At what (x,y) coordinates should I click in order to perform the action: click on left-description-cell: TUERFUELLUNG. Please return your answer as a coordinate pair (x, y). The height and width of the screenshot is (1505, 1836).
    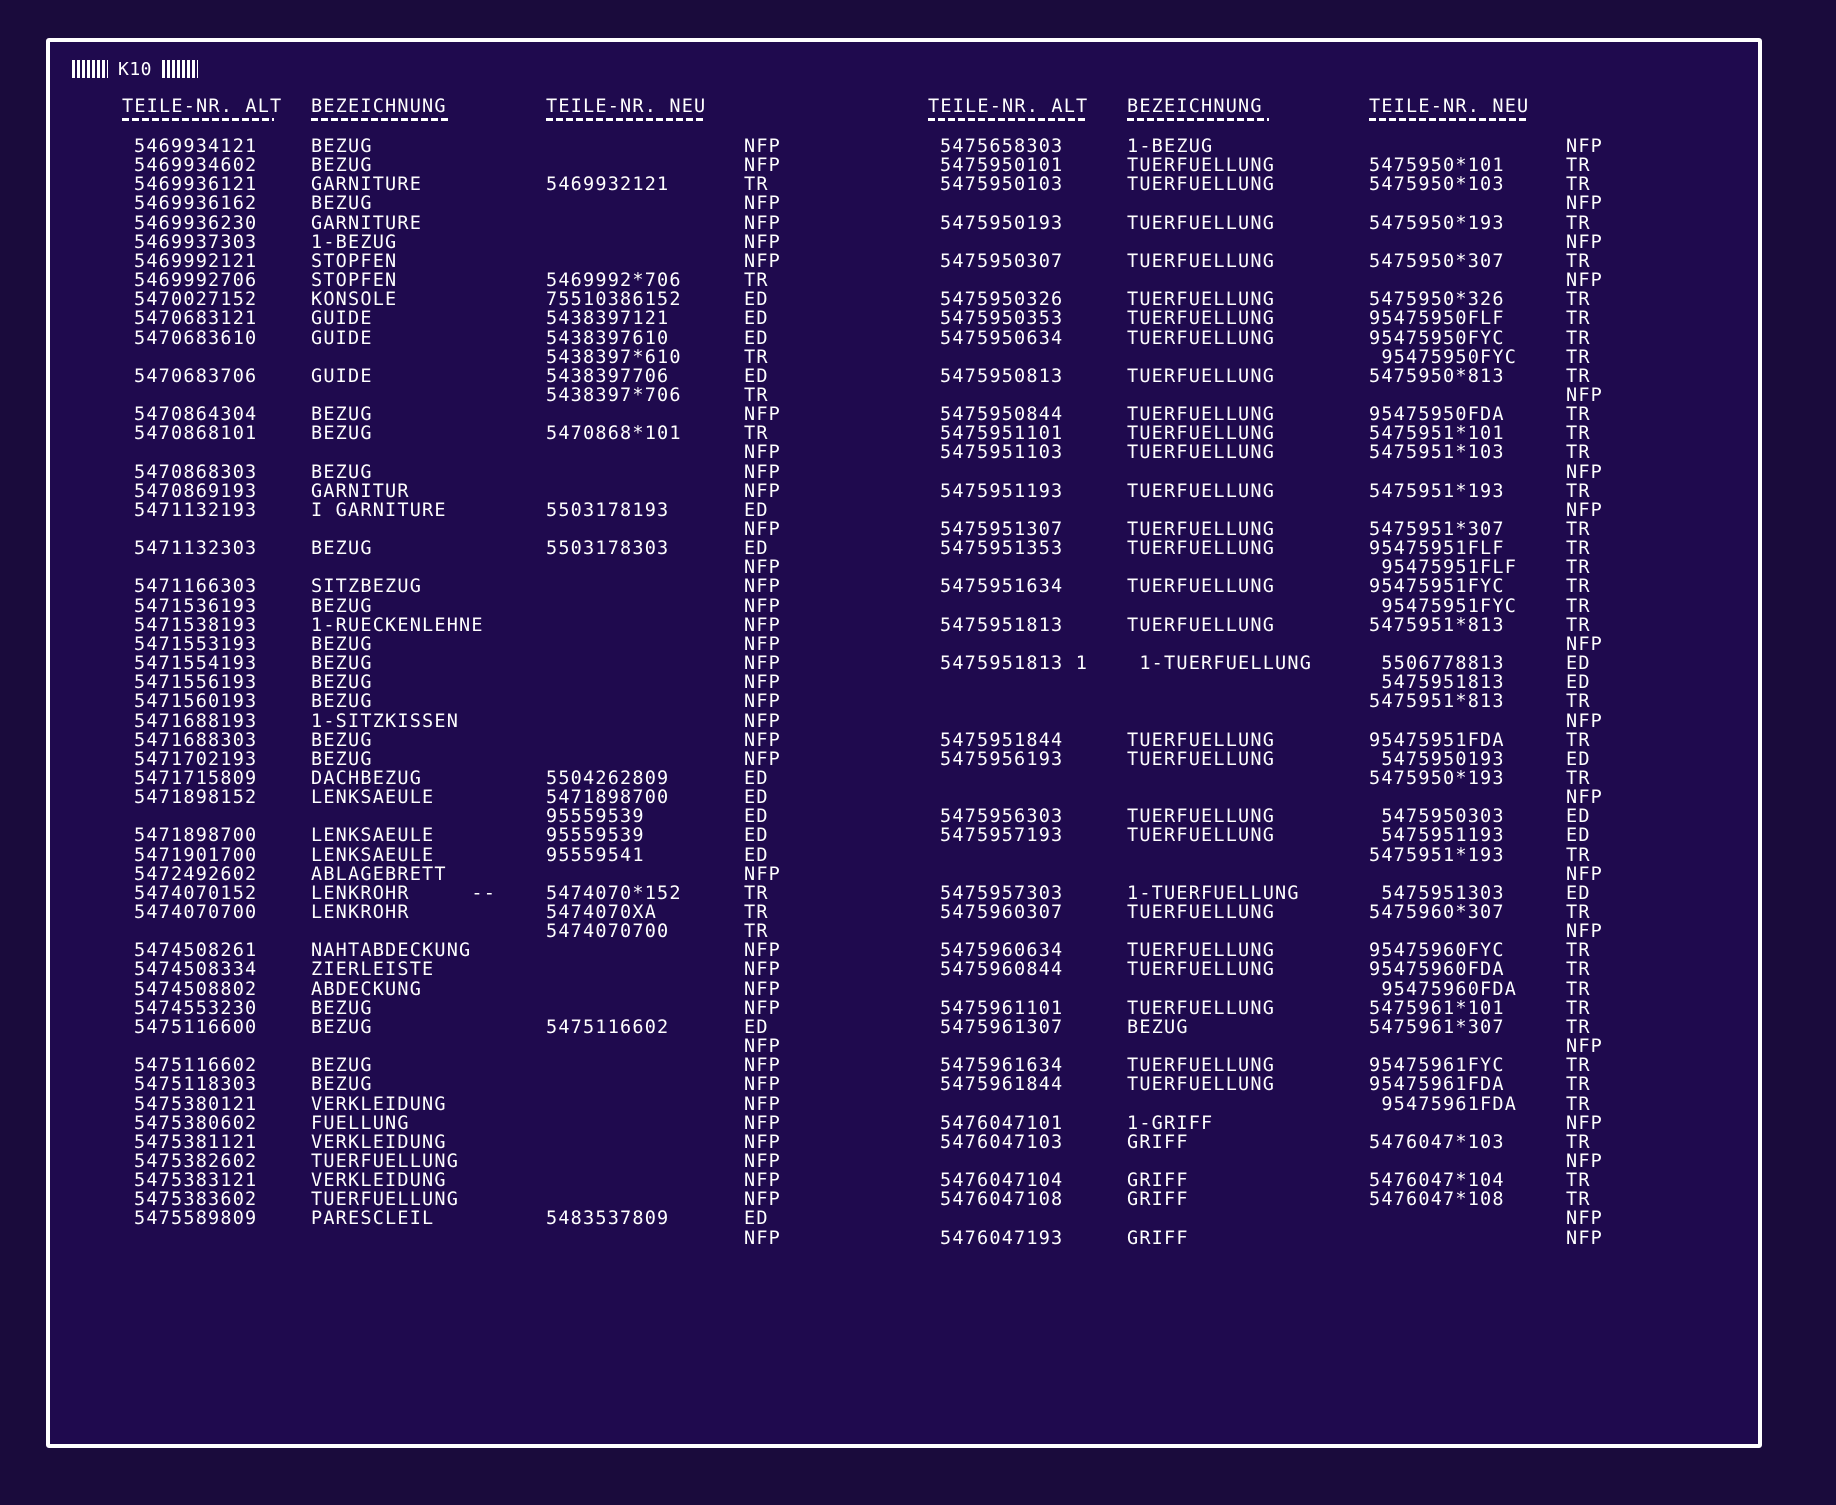
    Looking at the image, I should click on (385, 1161).